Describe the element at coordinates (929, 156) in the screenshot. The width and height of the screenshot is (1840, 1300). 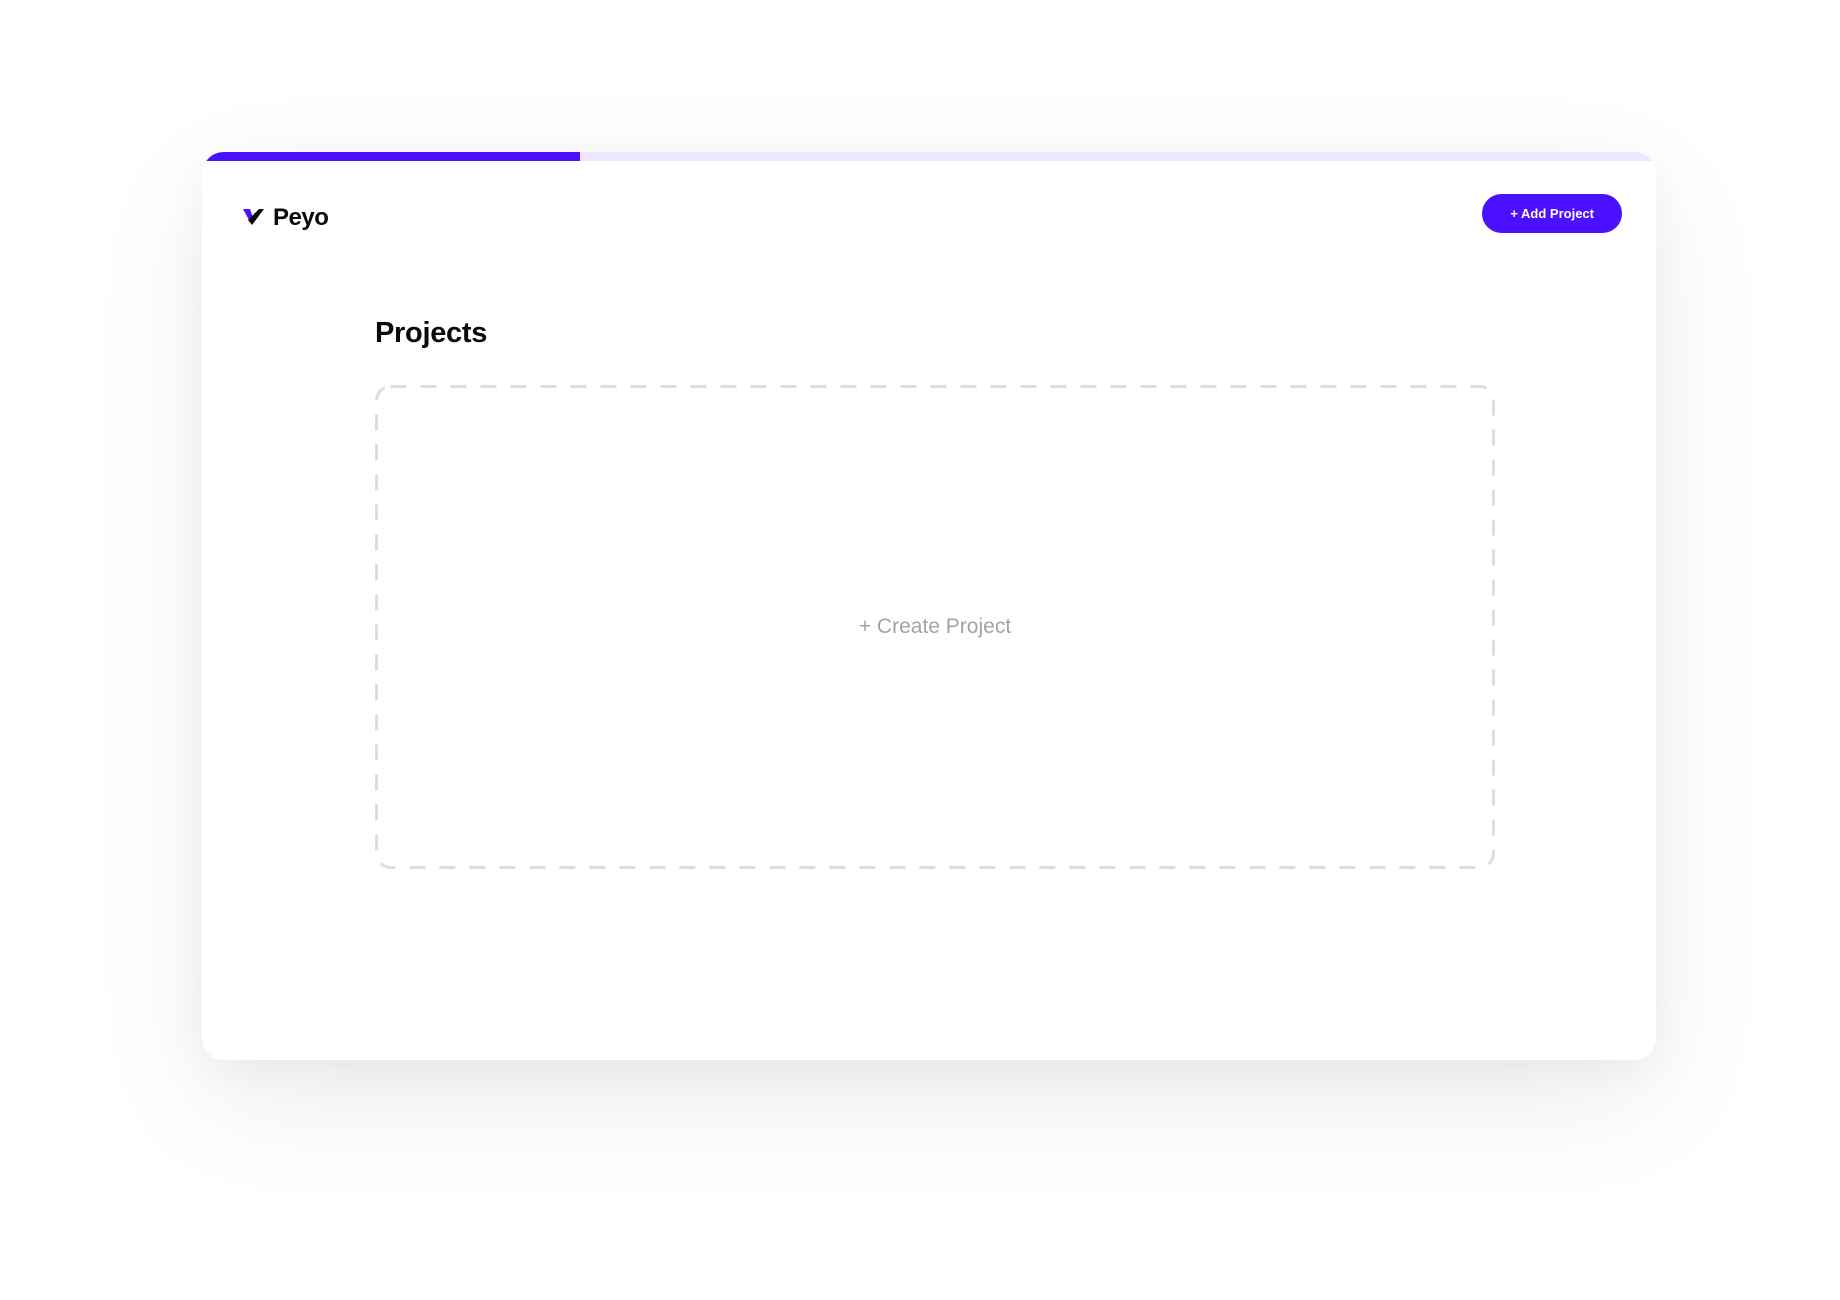
I see `progress-bar` at that location.